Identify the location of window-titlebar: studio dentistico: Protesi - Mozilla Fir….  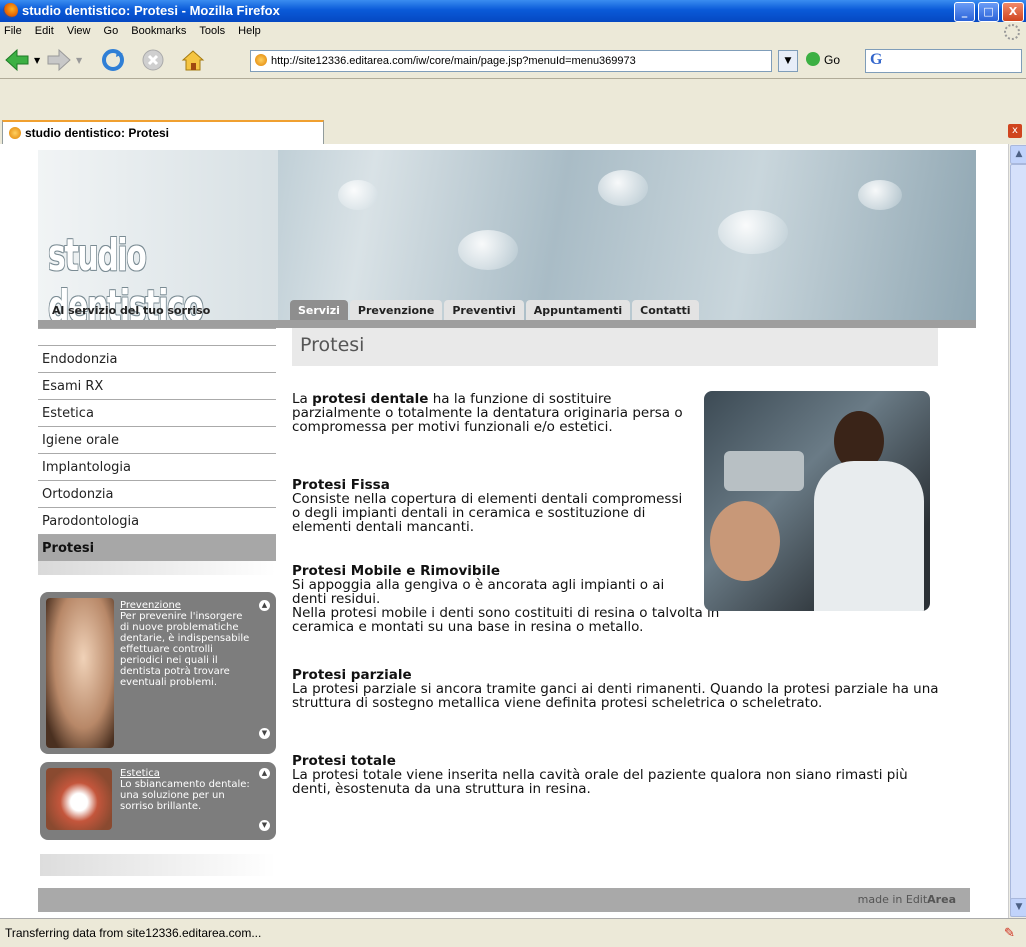
(513, 11).